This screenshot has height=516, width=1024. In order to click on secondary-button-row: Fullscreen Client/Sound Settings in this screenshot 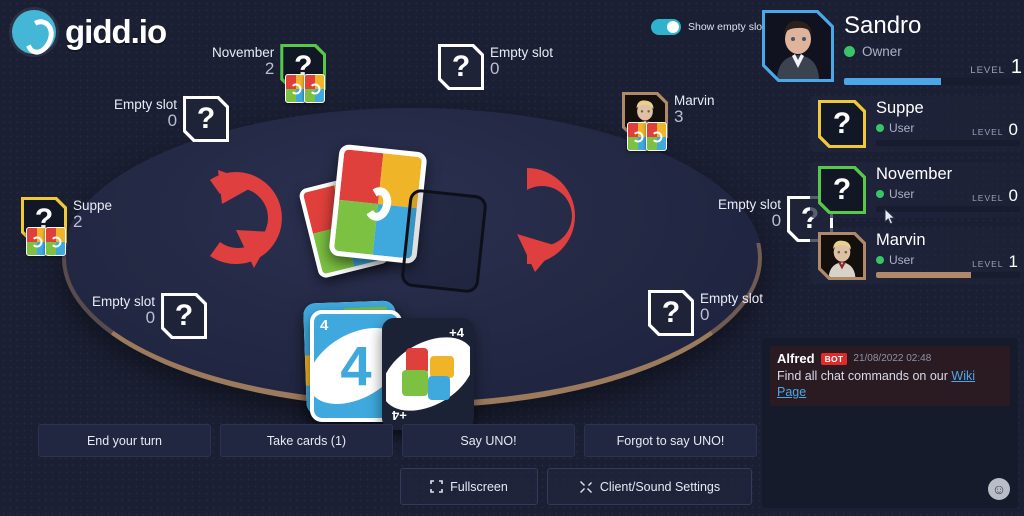, I will do `click(576, 486)`.